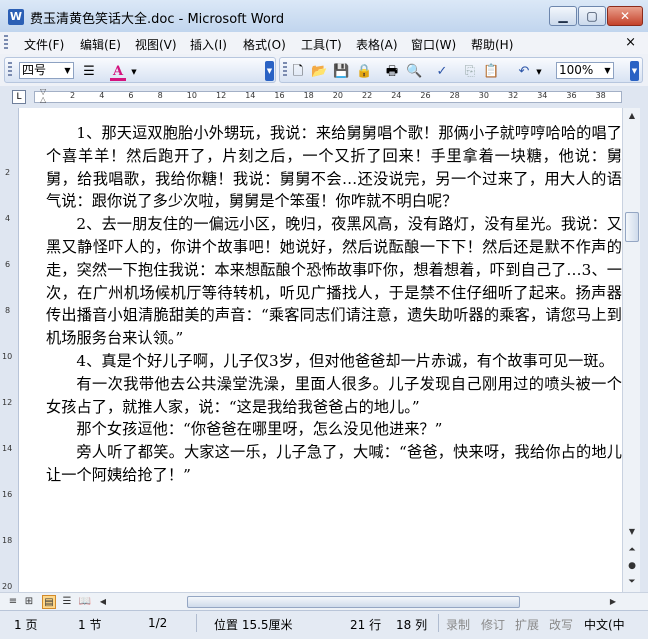 The height and width of the screenshot is (639, 648). Describe the element at coordinates (433, 44) in the screenshot. I see `menu-window: 窗口(W)` at that location.